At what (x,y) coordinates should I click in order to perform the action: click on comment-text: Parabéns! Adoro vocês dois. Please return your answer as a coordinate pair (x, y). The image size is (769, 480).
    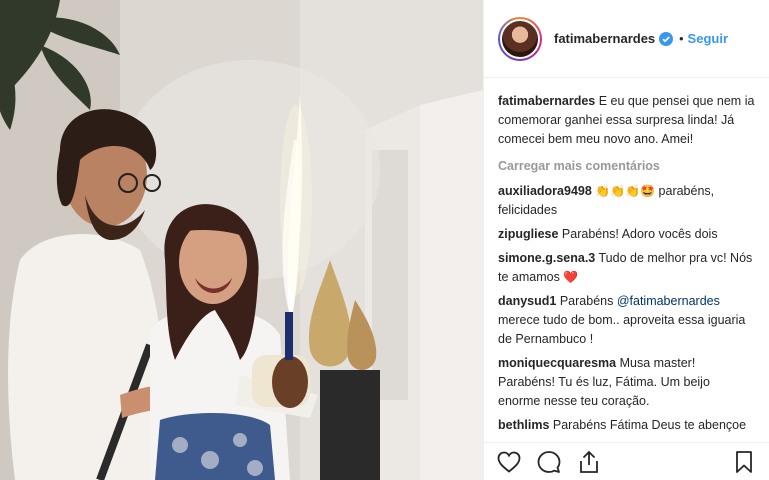
    Looking at the image, I should click on (639, 234).